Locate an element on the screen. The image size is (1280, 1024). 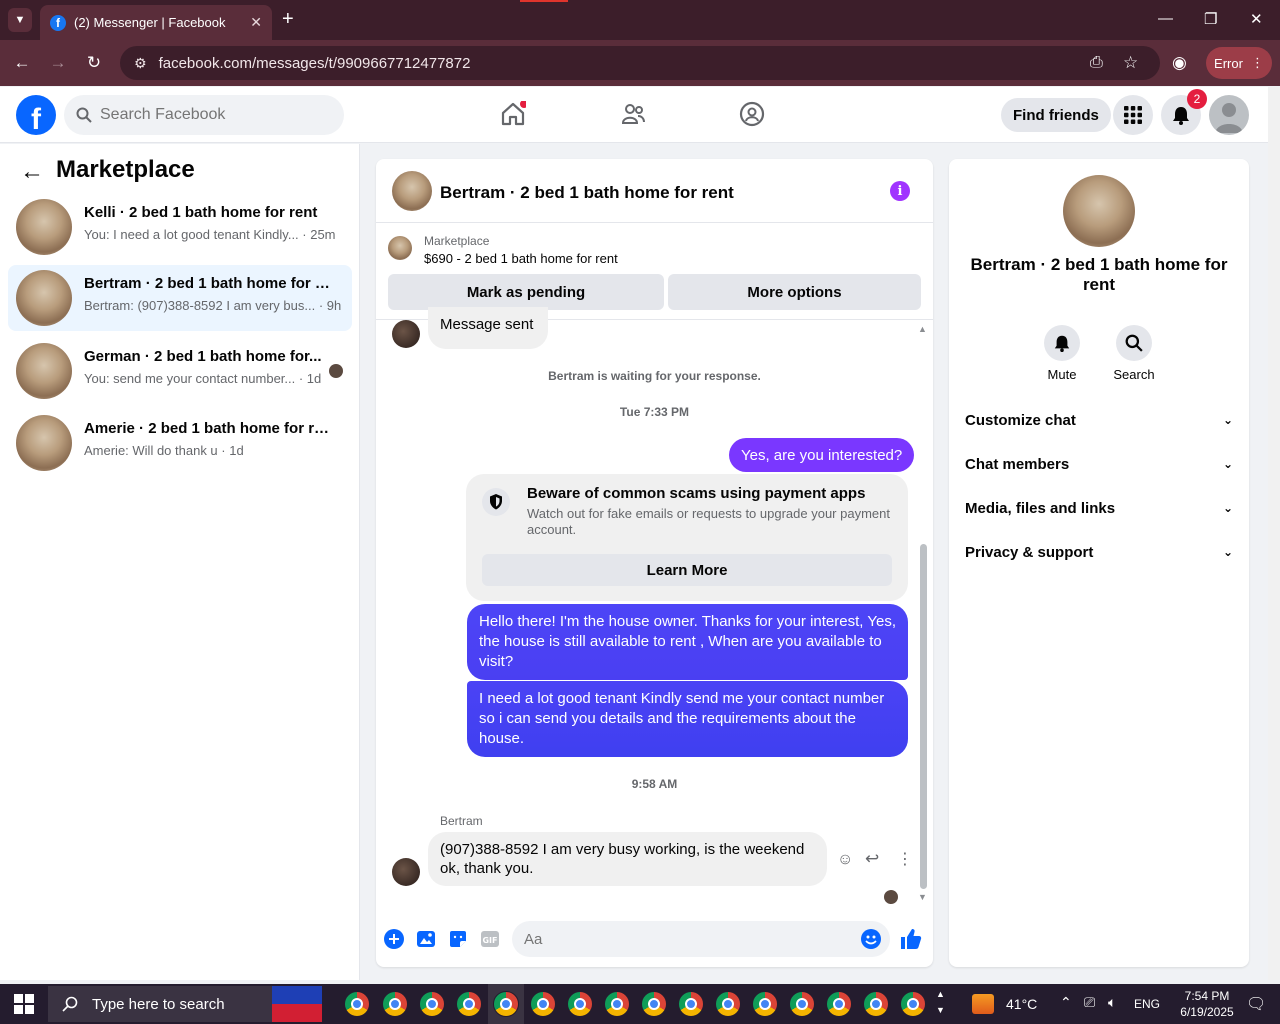
restore-icon: ❐ is located at coordinates (1210, 19).